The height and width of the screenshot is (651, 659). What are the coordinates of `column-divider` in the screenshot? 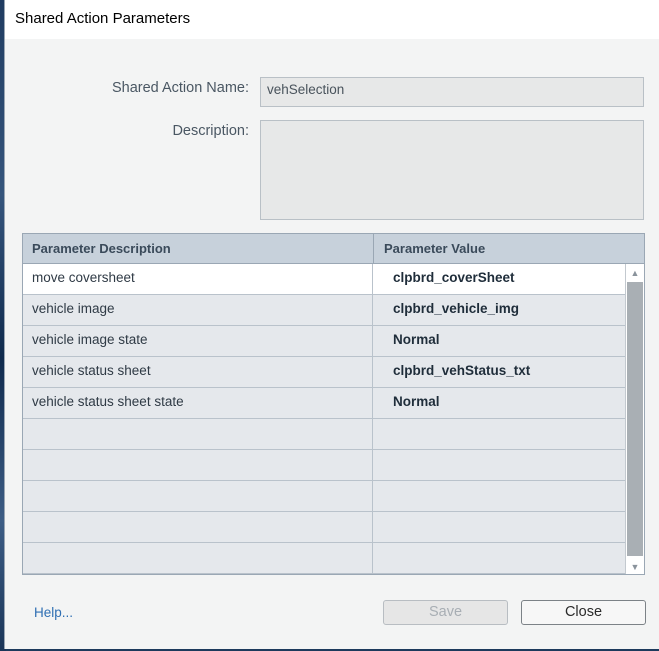 It's located at (373, 249).